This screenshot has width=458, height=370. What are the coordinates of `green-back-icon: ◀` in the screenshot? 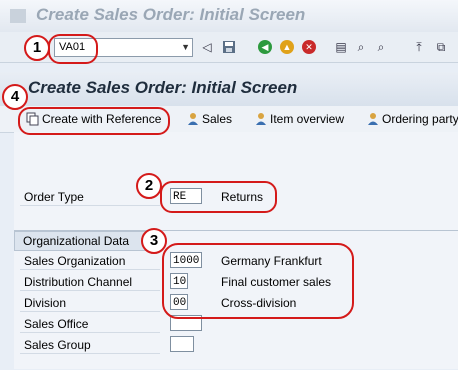 It's located at (265, 47).